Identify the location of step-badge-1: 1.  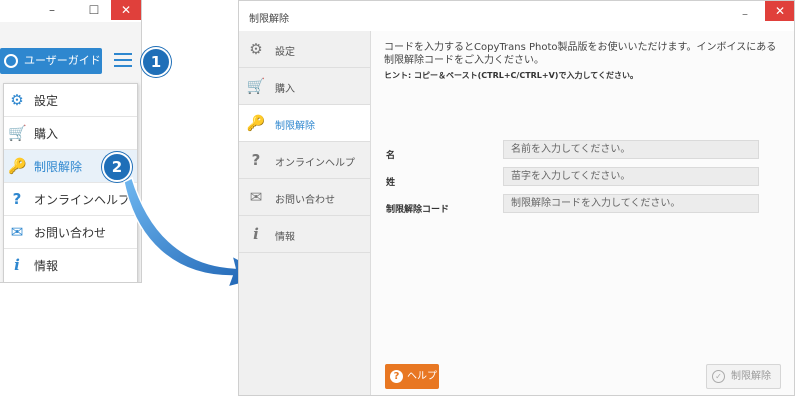
(156, 62).